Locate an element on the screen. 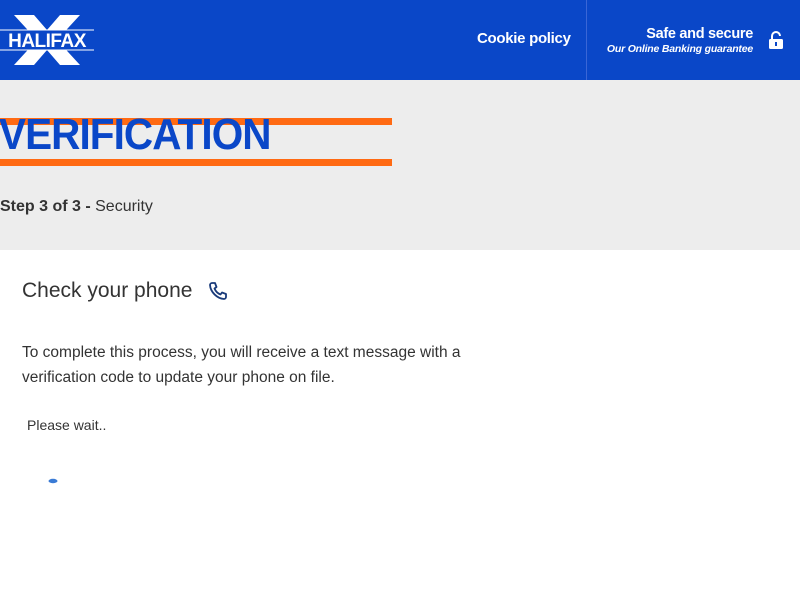 This screenshot has width=800, height=600. step-indicator: Step 3 of 3 - Security is located at coordinates (76, 207).